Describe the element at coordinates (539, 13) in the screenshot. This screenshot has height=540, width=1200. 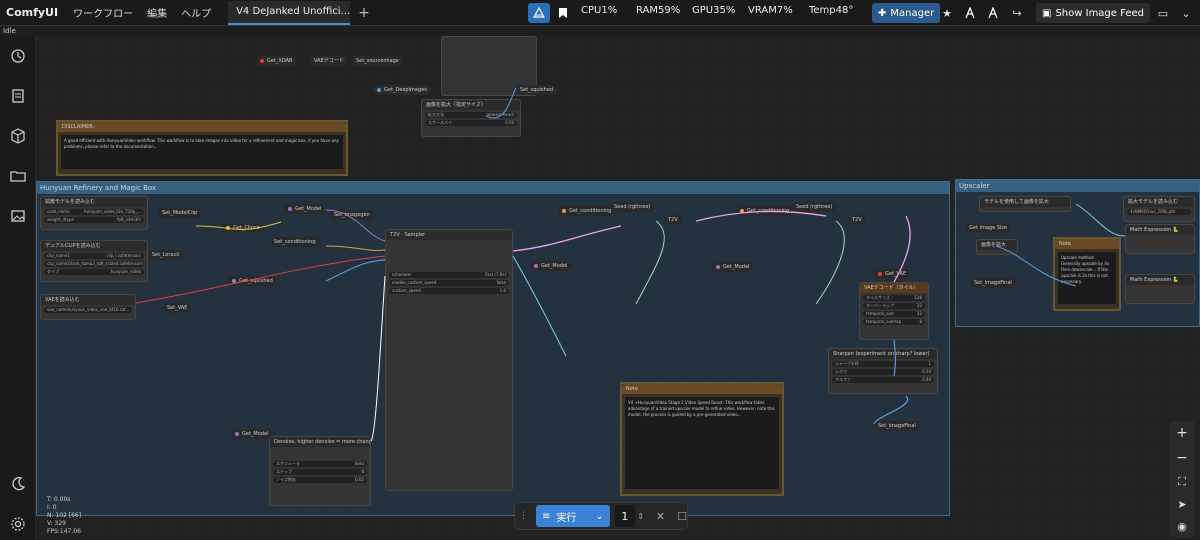
I see `queue-icon` at that location.